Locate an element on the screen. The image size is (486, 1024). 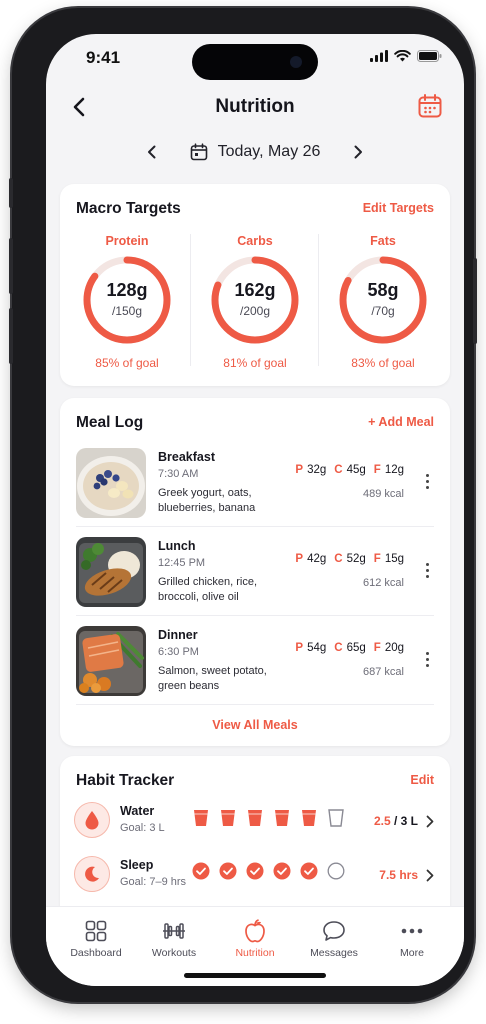
meal-macros: P 32g C 45g F 12g is located at coordinates (349, 470).